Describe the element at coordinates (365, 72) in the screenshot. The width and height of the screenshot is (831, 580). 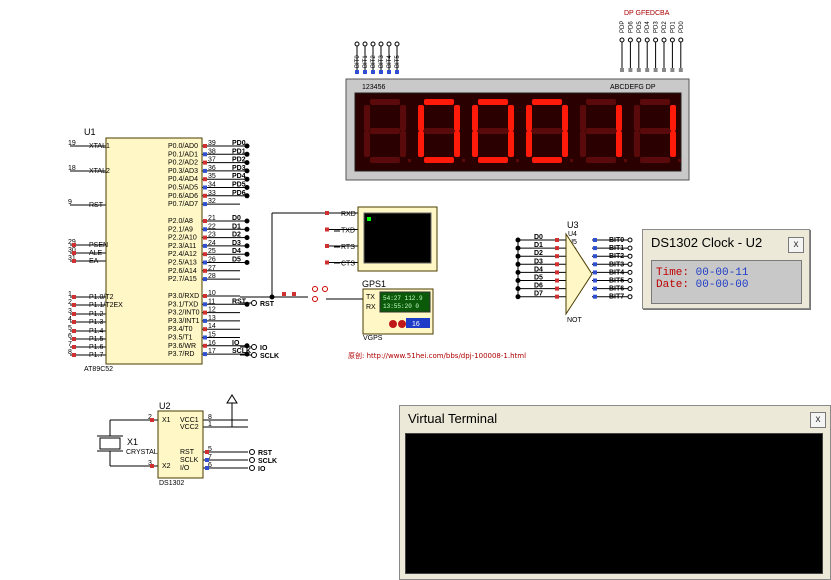
I see `display-bit-marker` at that location.